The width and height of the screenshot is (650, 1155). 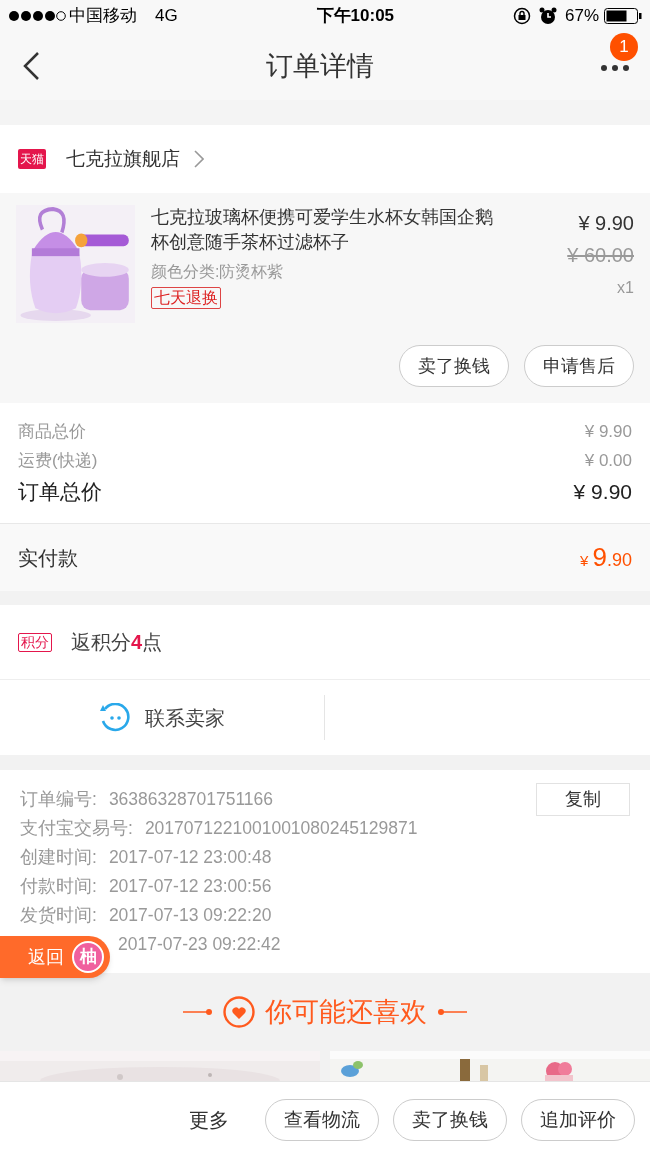 I want to click on quantity: x1, so click(x=625, y=288).